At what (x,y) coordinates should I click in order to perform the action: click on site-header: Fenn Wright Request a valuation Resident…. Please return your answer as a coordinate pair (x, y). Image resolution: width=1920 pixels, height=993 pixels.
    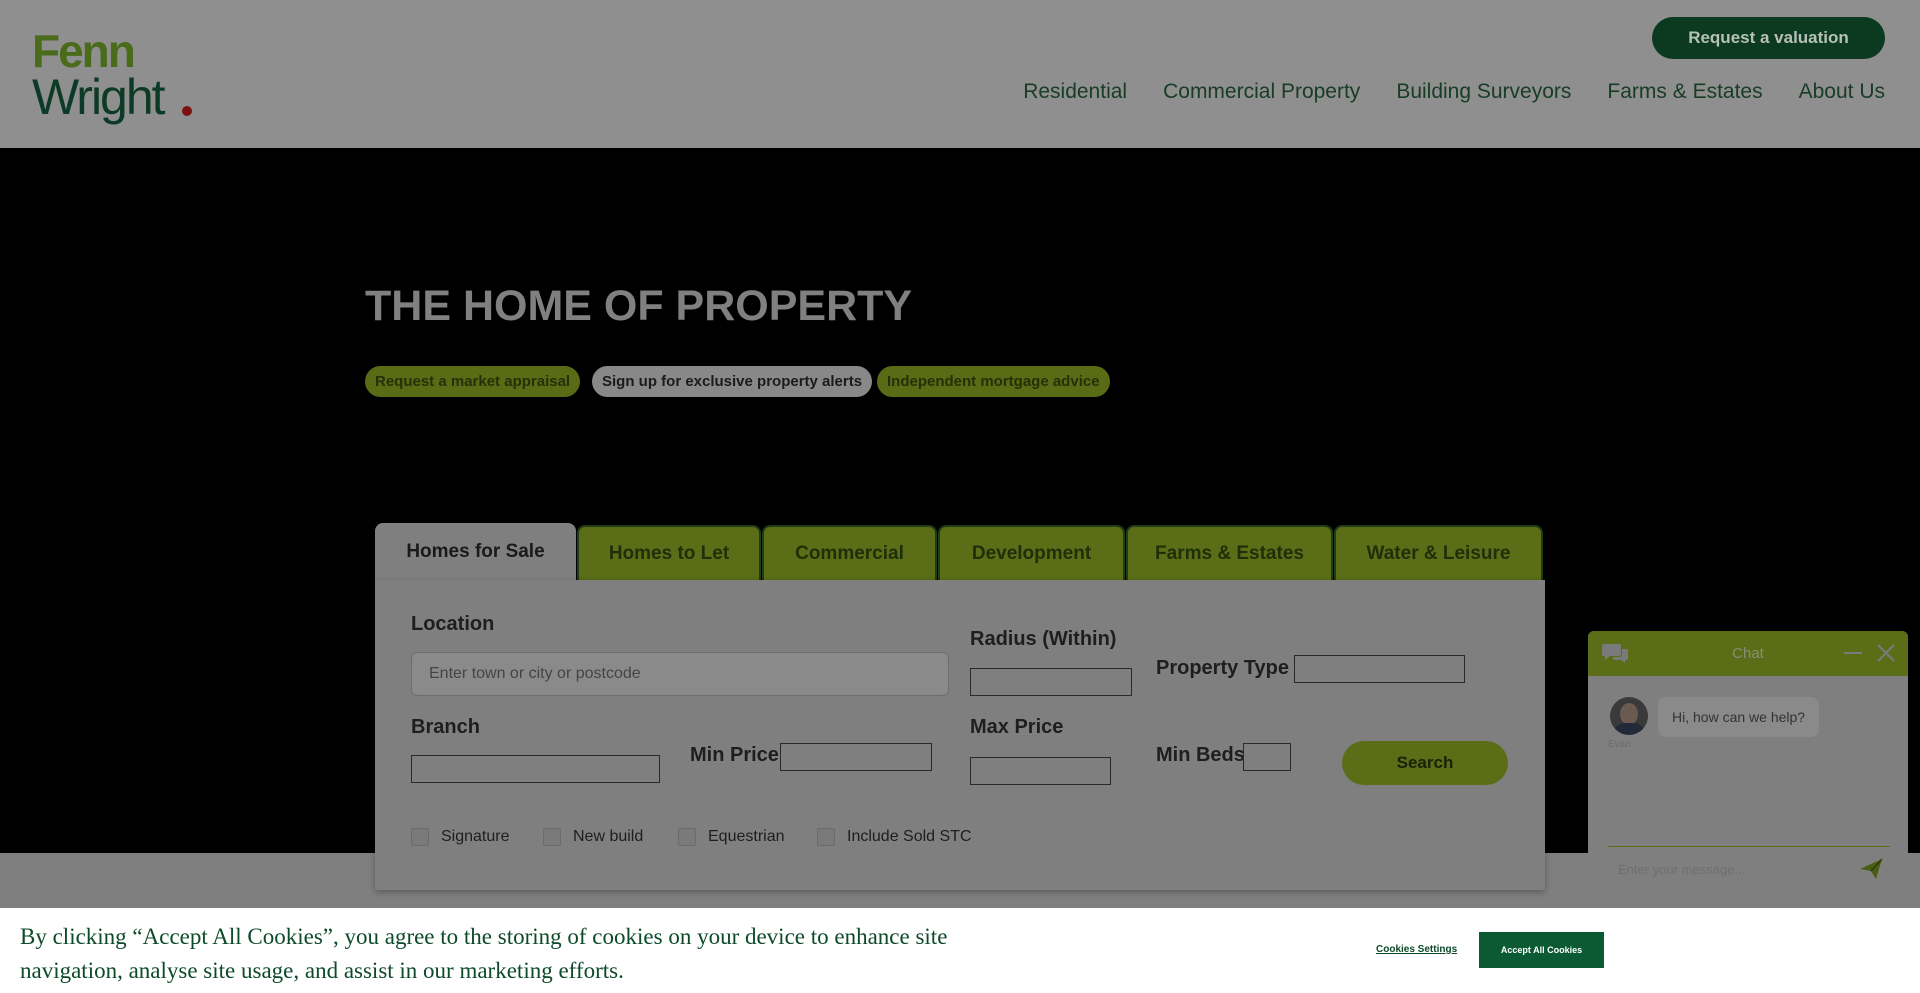
    Looking at the image, I should click on (960, 74).